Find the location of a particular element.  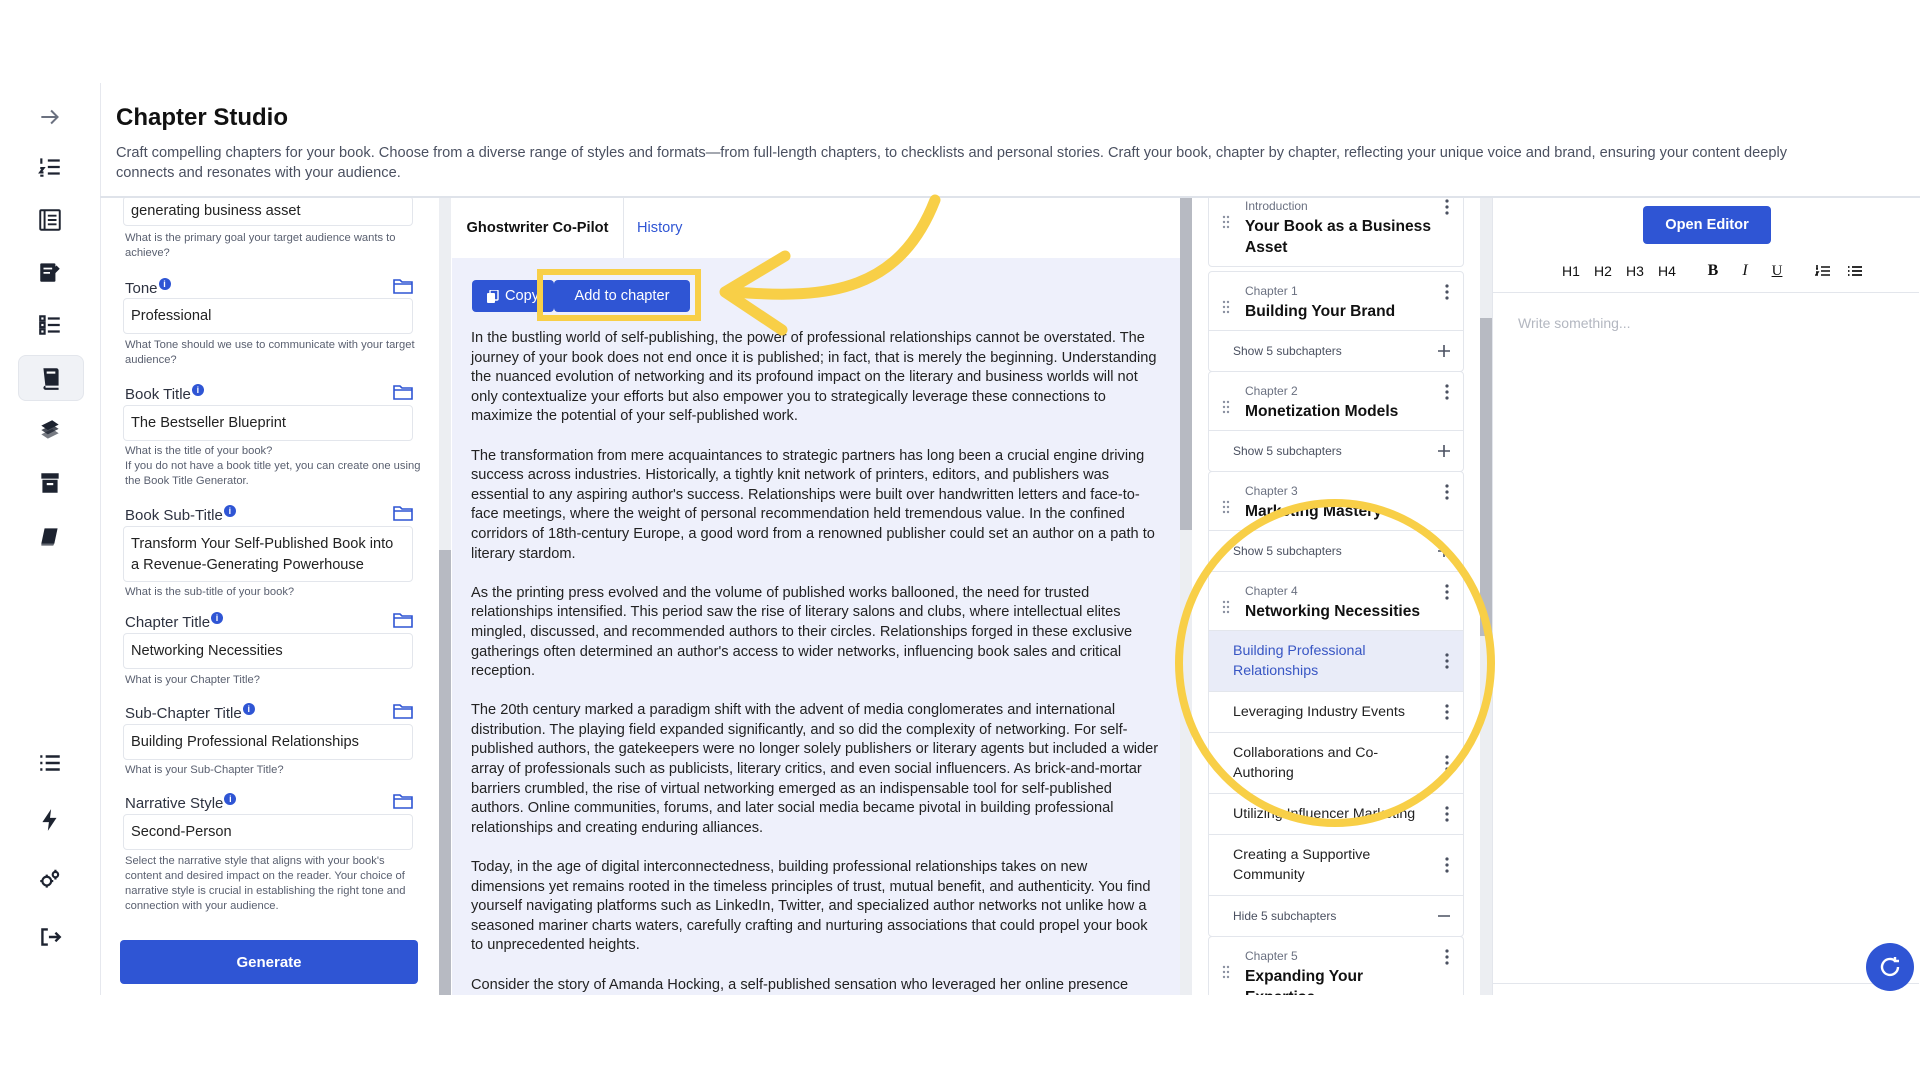

subchapter-item: Leveraging Industry Events is located at coordinates (1336, 711).